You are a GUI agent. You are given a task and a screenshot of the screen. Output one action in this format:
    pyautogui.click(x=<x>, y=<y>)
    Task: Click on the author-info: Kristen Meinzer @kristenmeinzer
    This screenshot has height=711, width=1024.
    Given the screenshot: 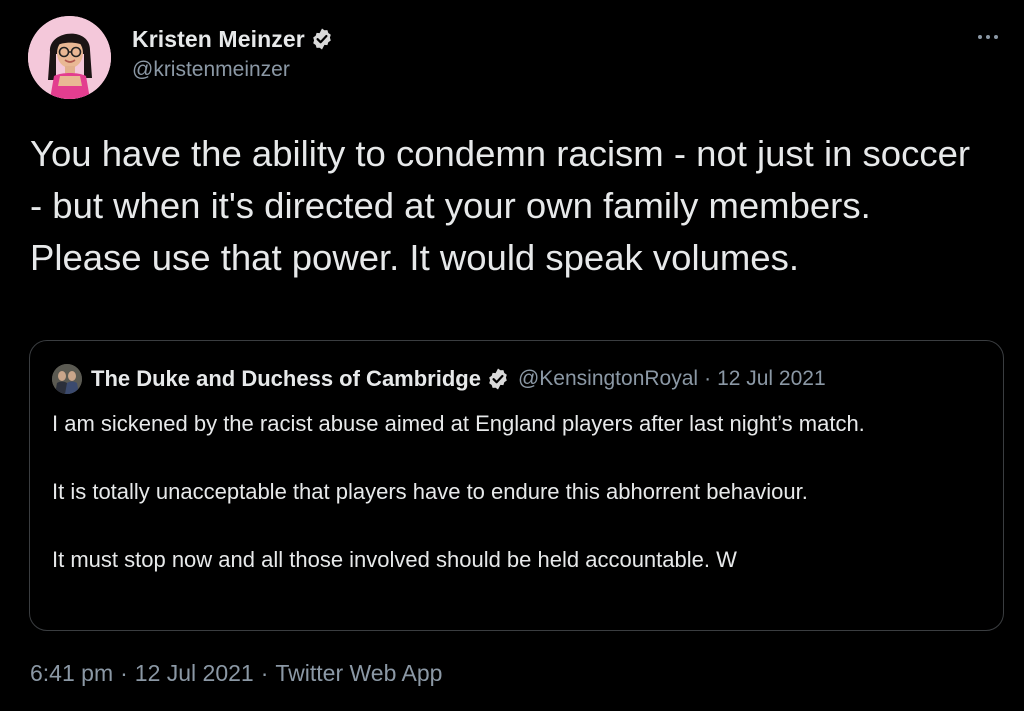 What is the action you would take?
    pyautogui.click(x=233, y=53)
    